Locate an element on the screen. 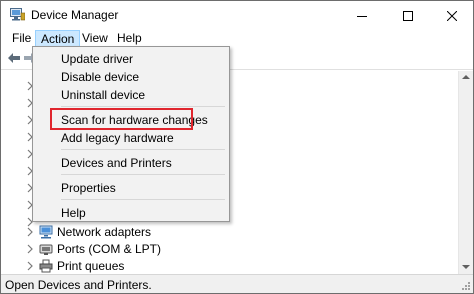 This screenshot has width=474, height=294. menu-item-label: Add legacy hardware is located at coordinates (117, 138).